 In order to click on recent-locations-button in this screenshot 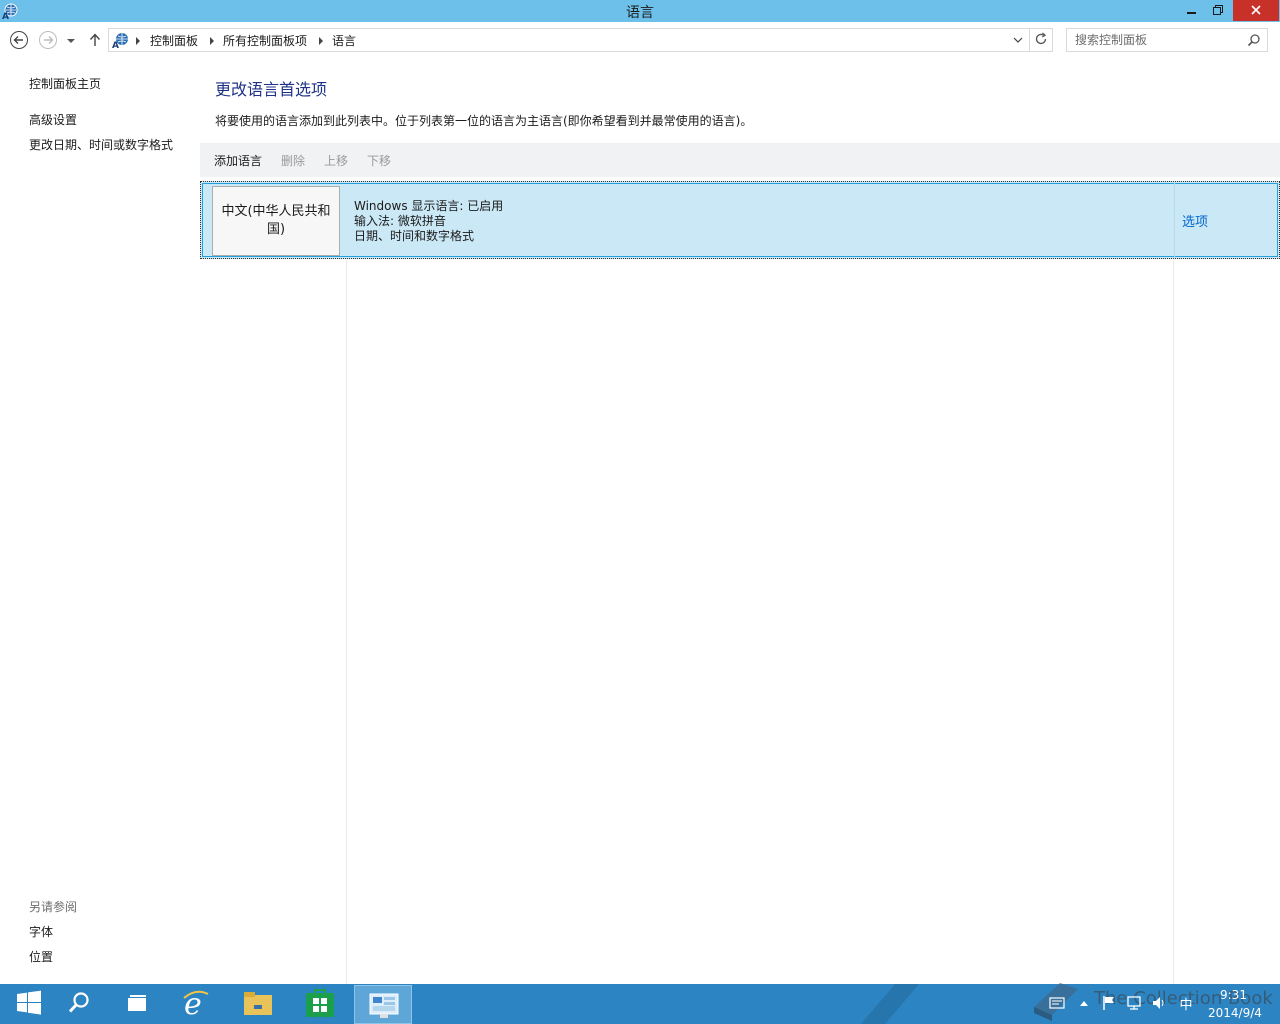, I will do `click(71, 41)`.